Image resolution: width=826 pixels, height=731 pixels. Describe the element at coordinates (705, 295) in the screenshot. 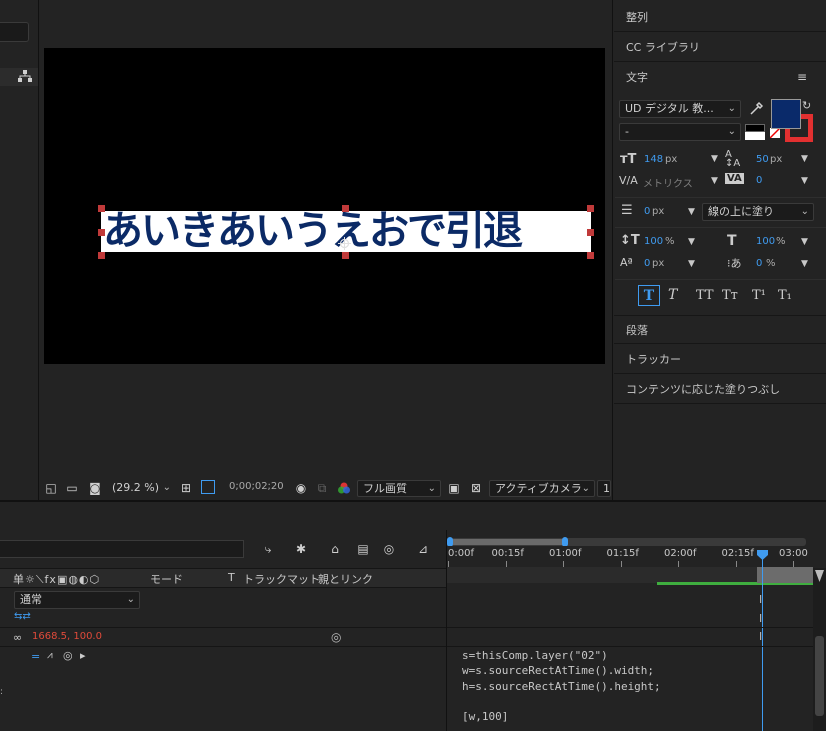

I see `all-caps-button: TT` at that location.